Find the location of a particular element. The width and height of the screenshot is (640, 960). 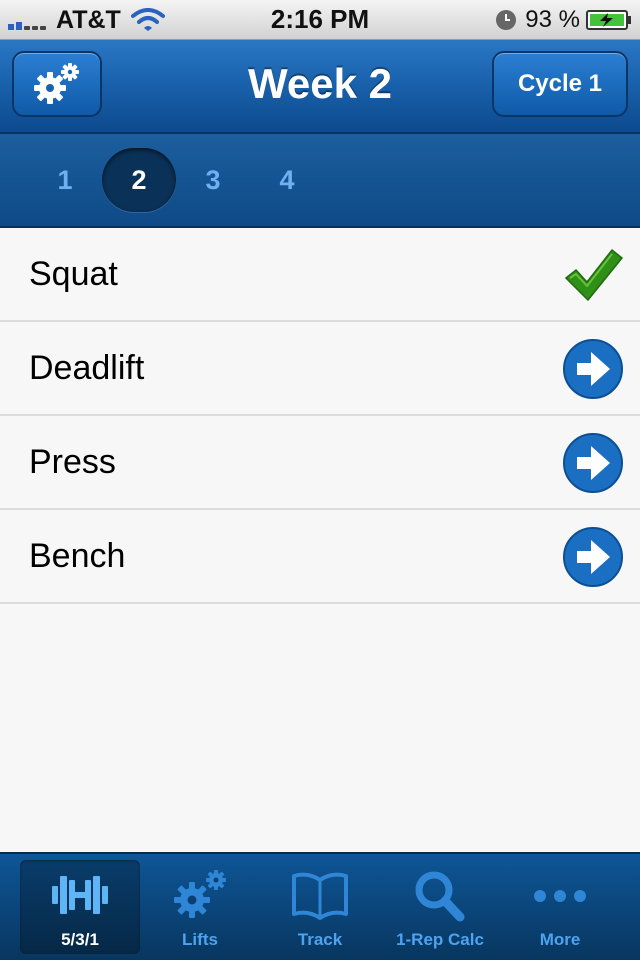

week-selector: 1 2 3 4 is located at coordinates (320, 181).